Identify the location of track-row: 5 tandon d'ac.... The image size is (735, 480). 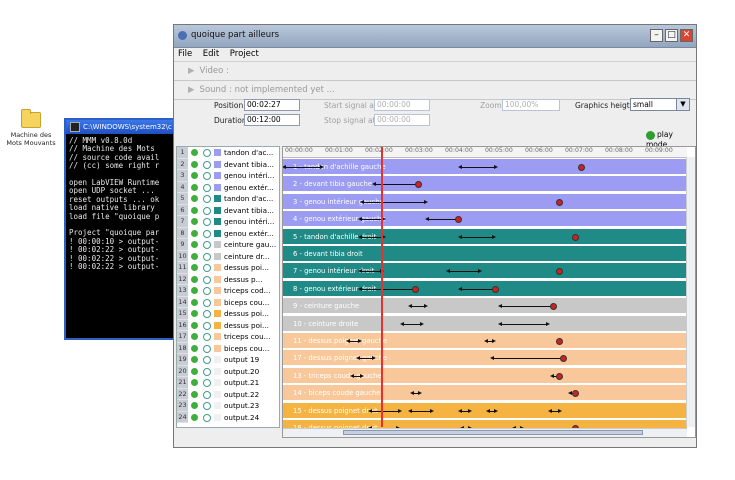
(228, 199).